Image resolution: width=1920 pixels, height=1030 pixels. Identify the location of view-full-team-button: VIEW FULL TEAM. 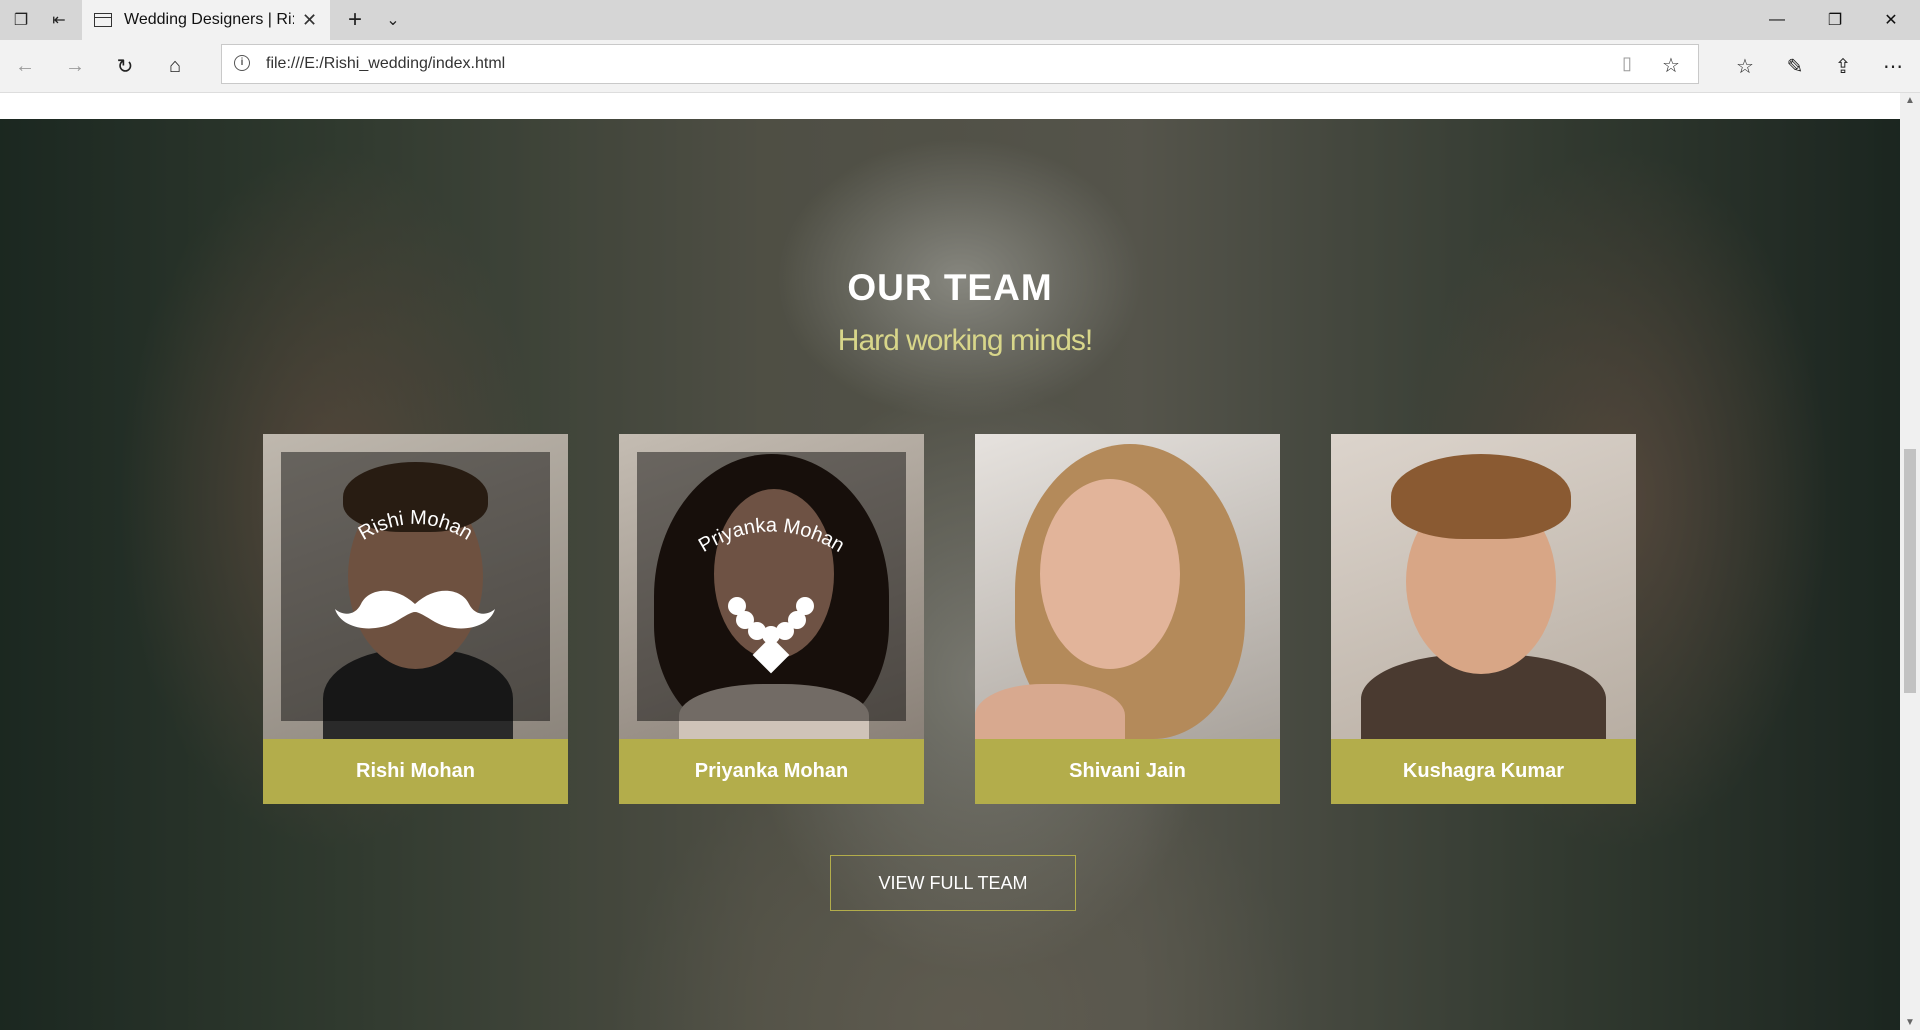
(953, 883).